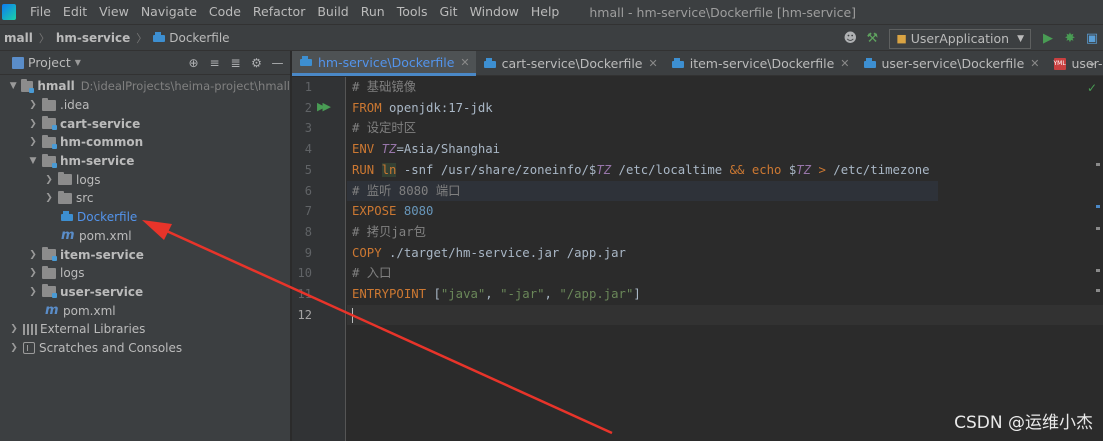  I want to click on debug-icon: ✸, so click(1070, 39).